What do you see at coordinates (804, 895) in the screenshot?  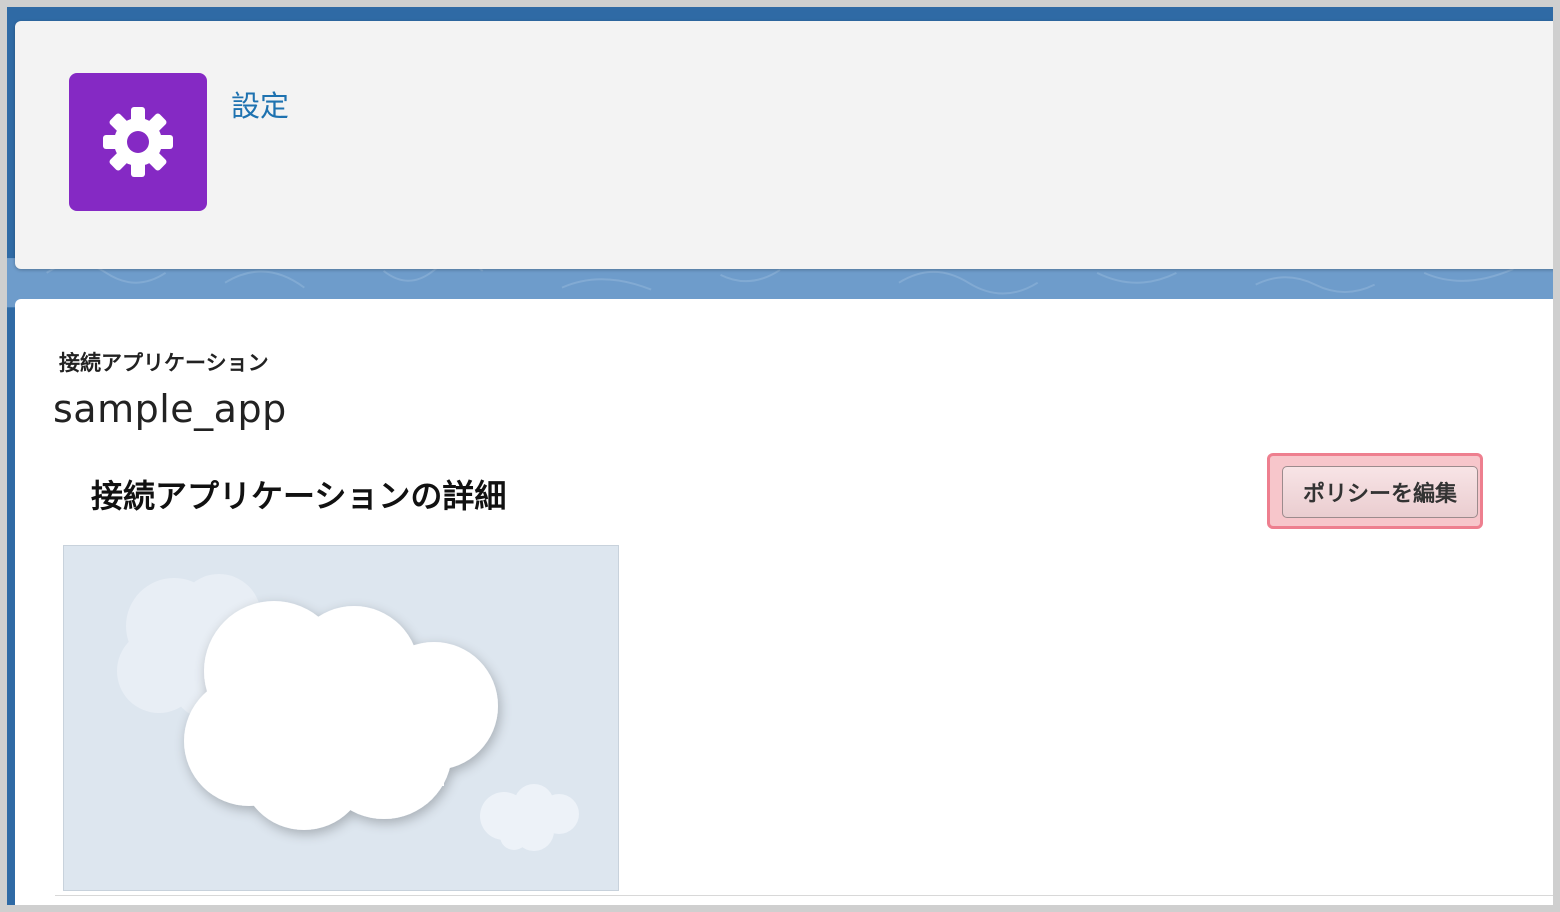 I see `section-divider` at bounding box center [804, 895].